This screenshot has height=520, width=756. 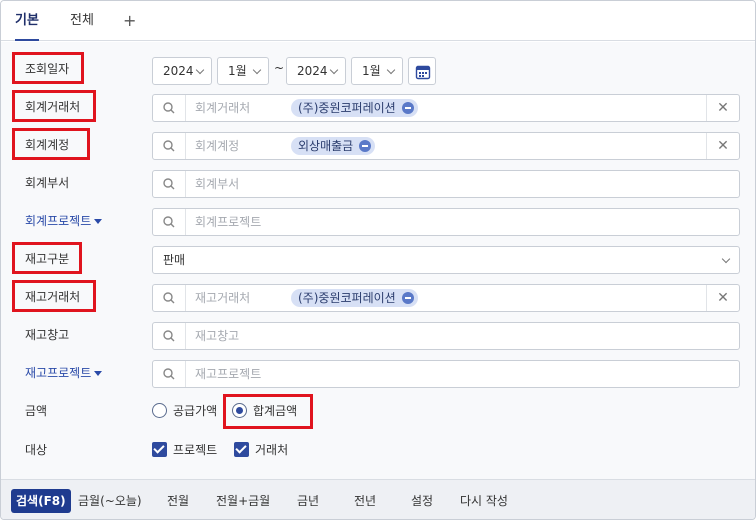 I want to click on target-label: 대상, so click(x=36, y=450).